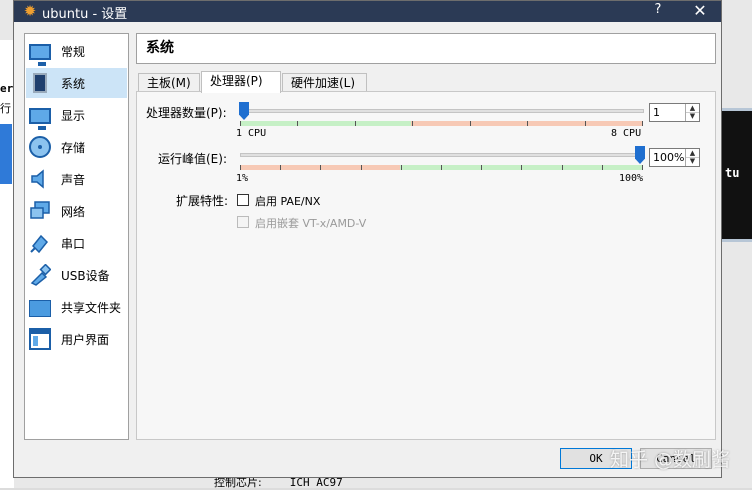 This screenshot has width=752, height=490. I want to click on section-title: 系统, so click(426, 48).